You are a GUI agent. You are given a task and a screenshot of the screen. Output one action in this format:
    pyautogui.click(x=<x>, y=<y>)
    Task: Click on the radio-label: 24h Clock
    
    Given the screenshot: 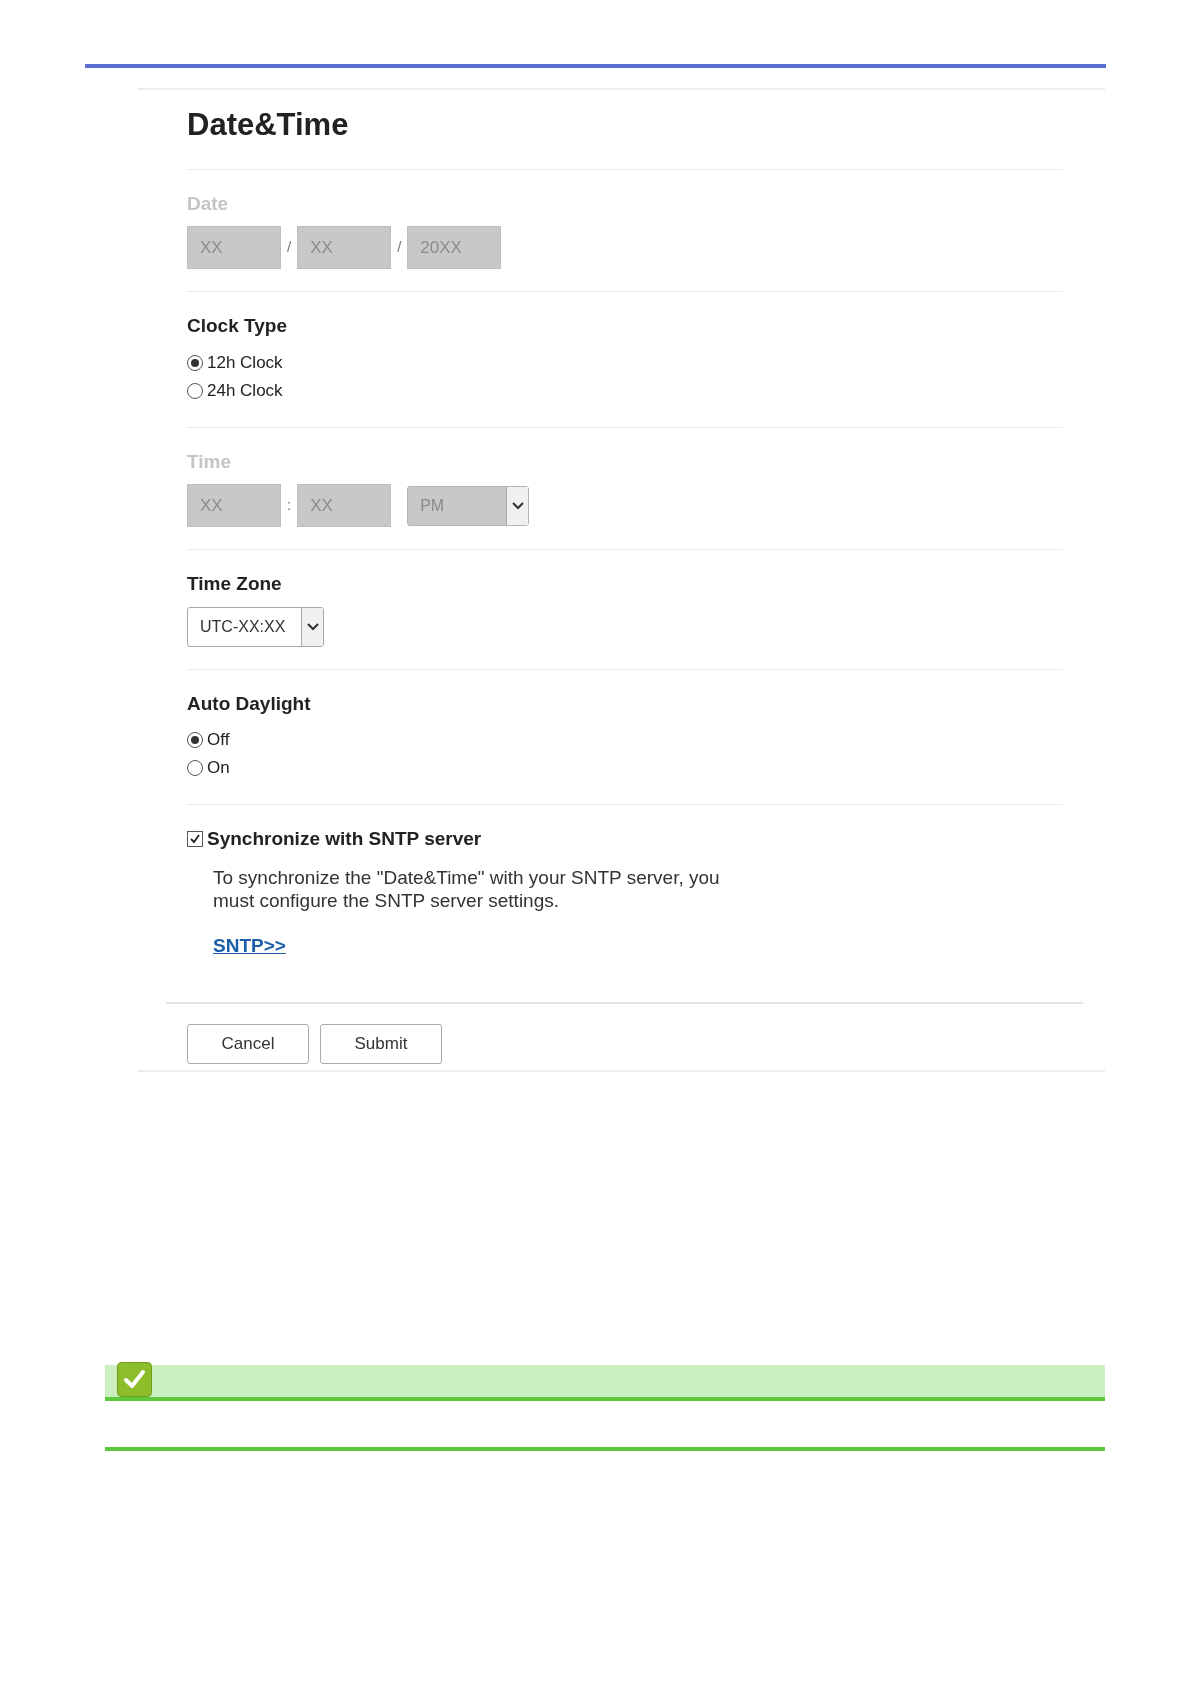 What is the action you would take?
    pyautogui.click(x=245, y=390)
    